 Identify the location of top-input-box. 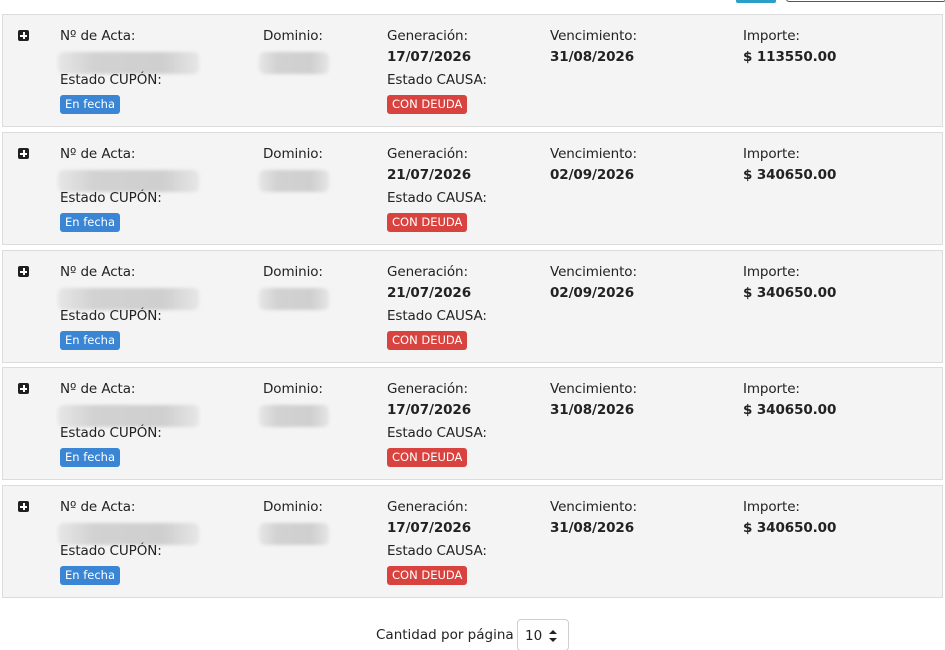
(865, 1).